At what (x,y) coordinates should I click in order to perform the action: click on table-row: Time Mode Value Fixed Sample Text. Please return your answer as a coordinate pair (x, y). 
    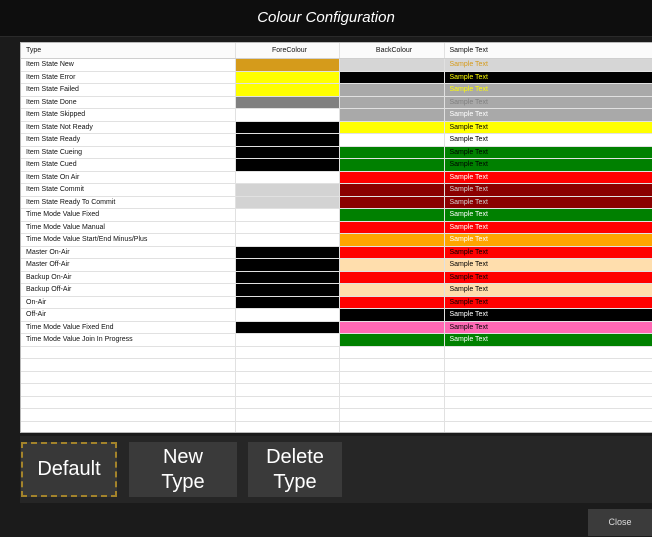
    Looking at the image, I should click on (336, 215).